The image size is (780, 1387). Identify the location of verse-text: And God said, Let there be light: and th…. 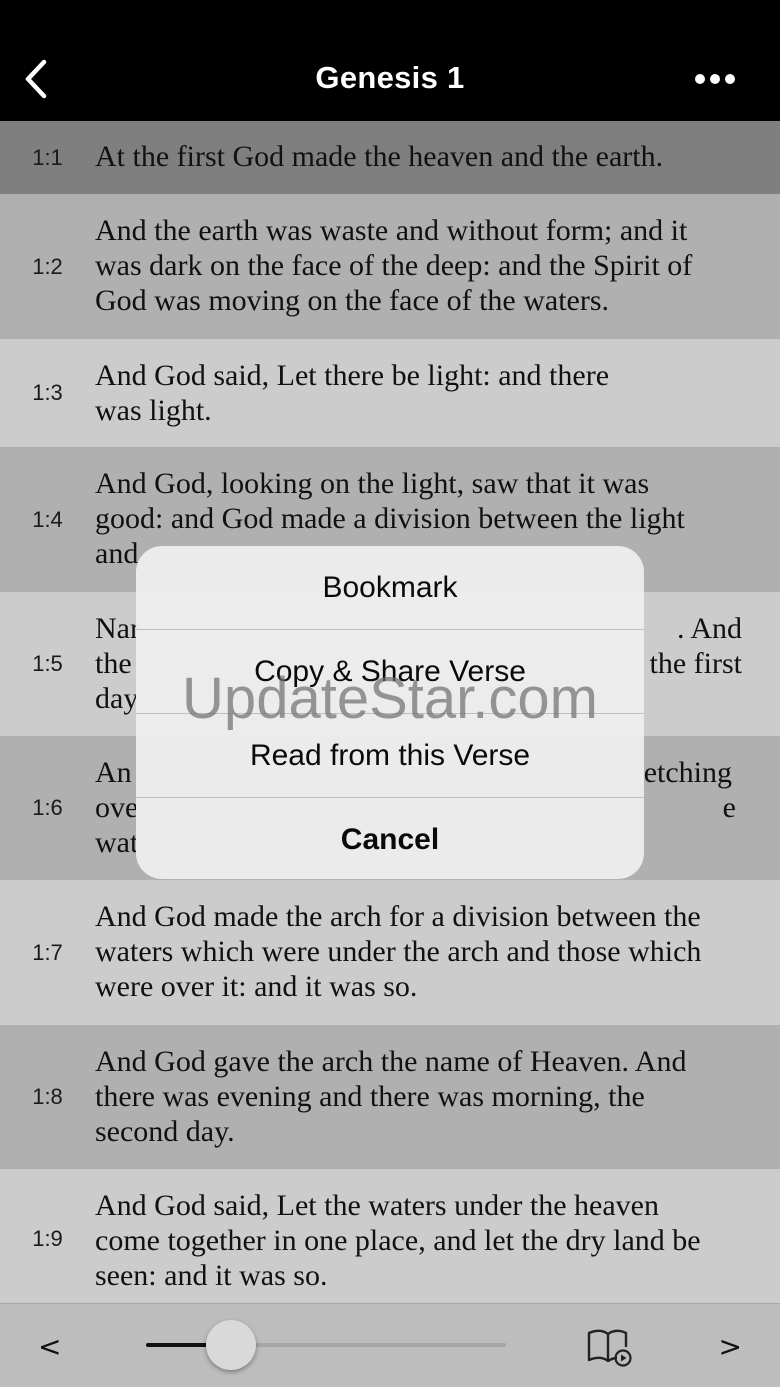
(352, 393).